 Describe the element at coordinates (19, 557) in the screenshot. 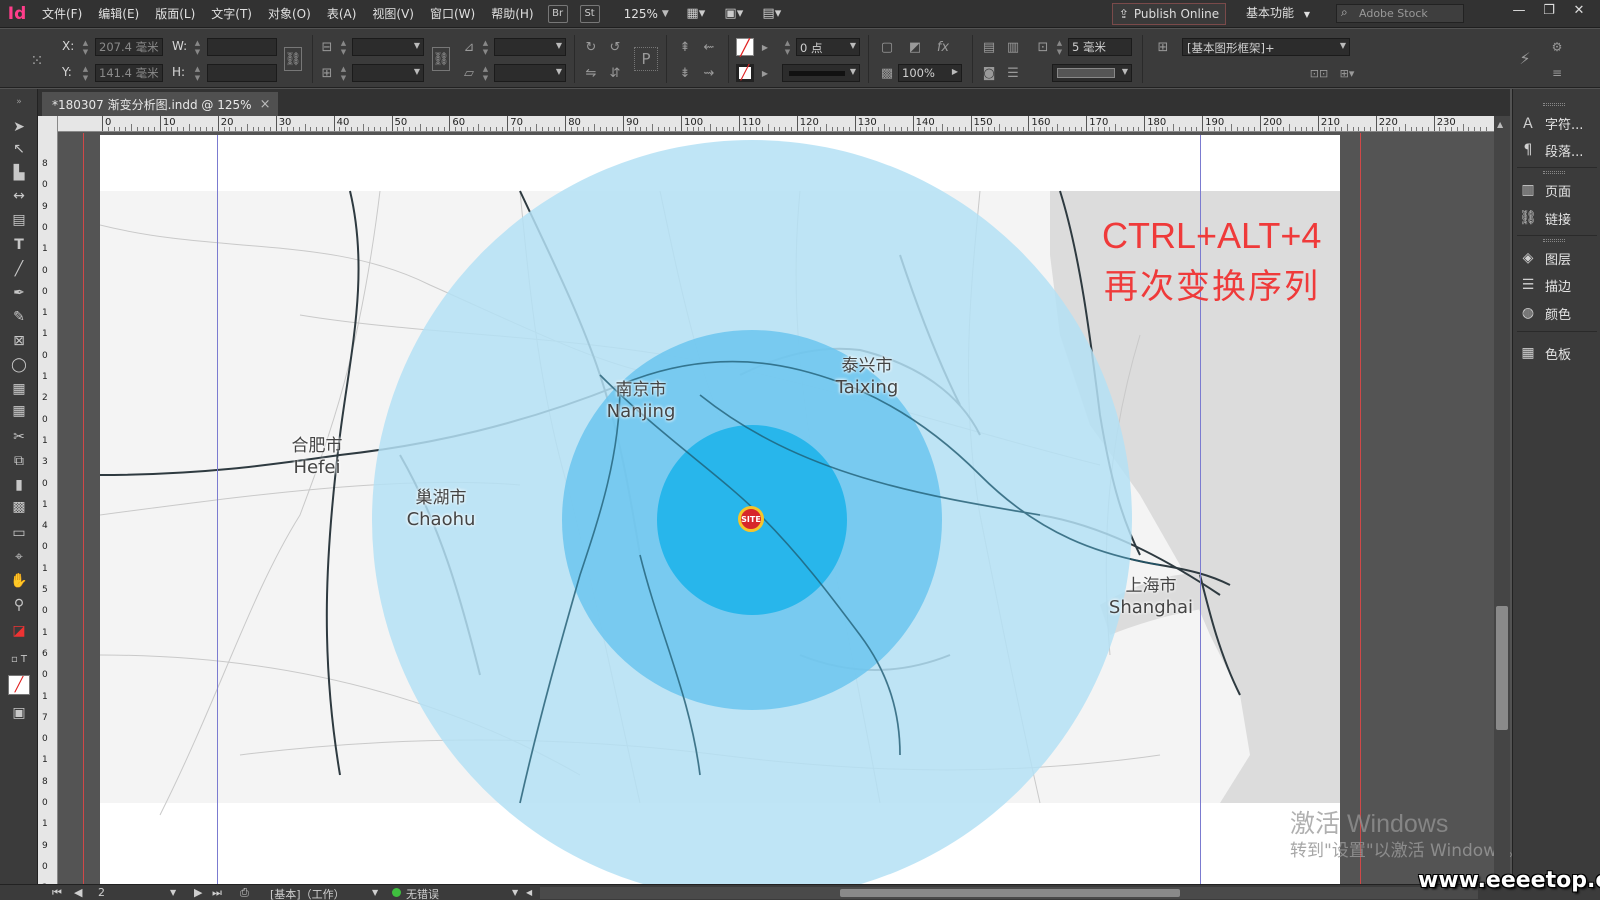

I see `eyedropper-tool-icon: ⌖` at that location.